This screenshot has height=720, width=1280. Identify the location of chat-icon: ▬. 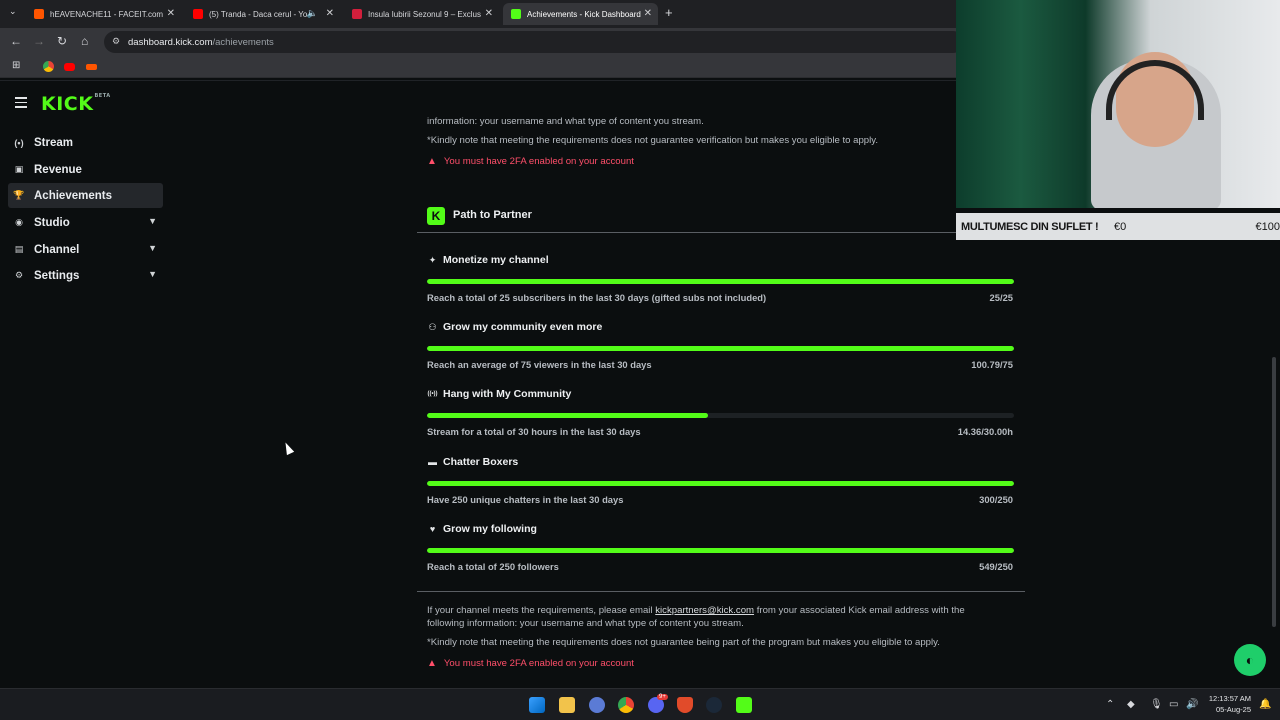
(432, 462).